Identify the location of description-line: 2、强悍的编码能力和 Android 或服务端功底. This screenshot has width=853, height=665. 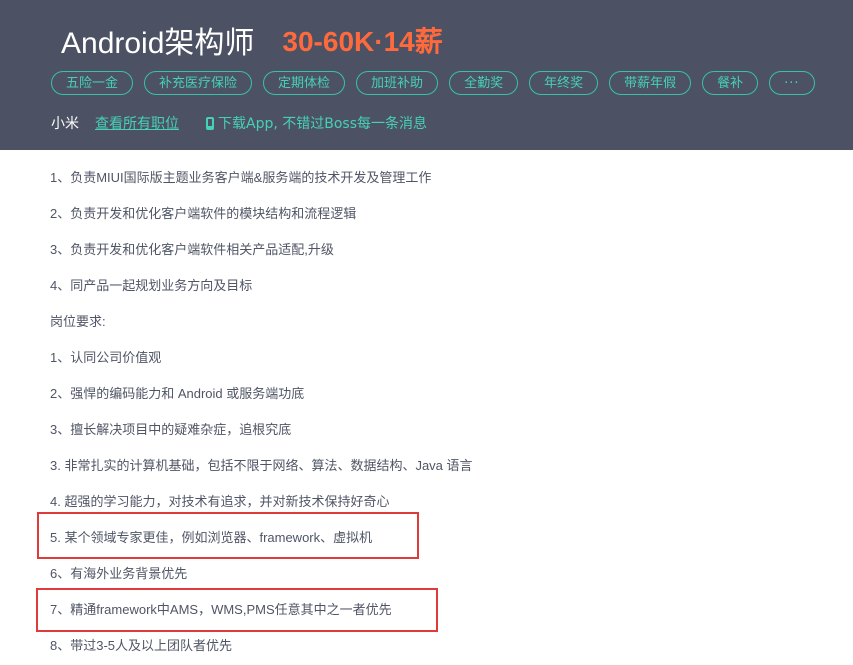
(177, 393).